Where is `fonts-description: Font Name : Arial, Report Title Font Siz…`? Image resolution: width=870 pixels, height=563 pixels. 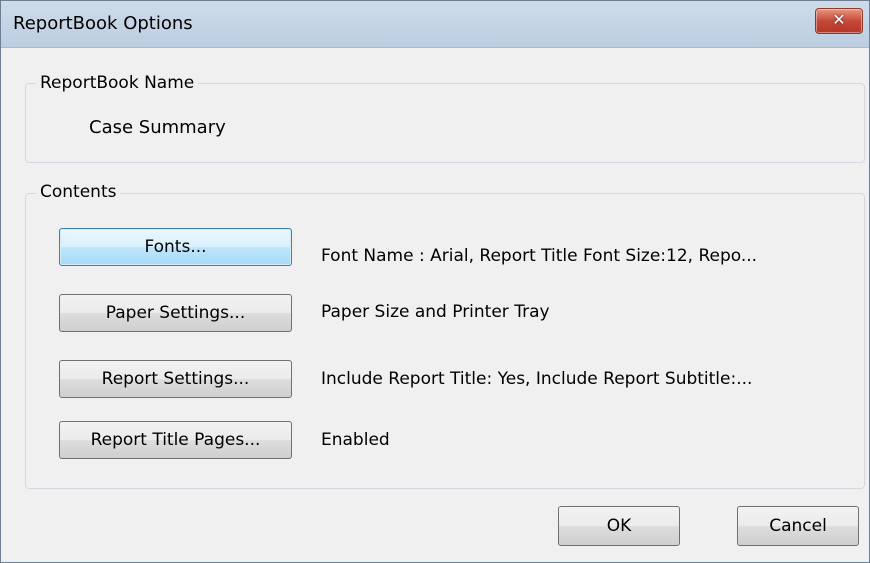
fonts-description: Font Name : Arial, Report Title Font Siz… is located at coordinates (539, 256).